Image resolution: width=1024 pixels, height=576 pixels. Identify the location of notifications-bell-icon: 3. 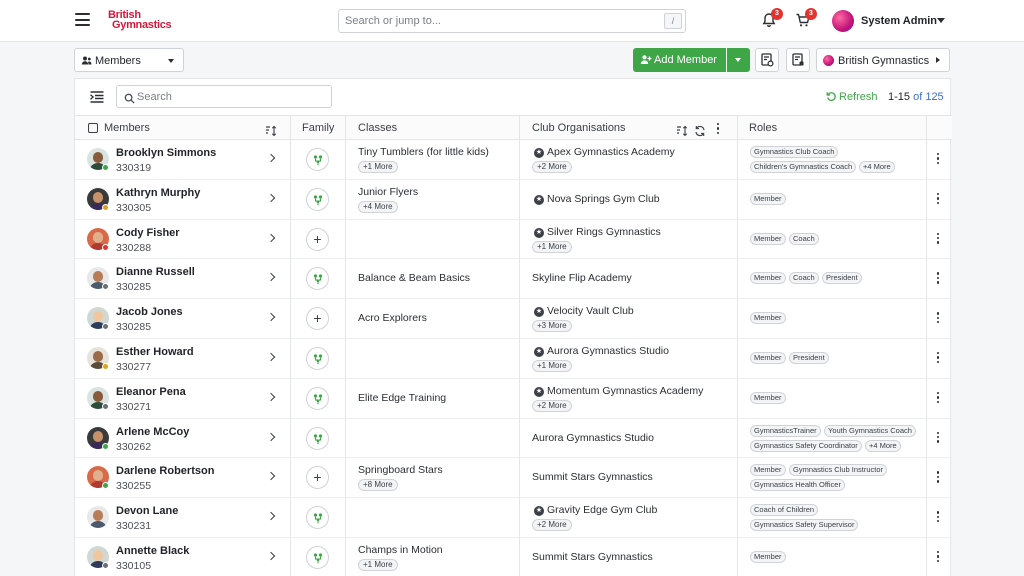
(772, 18).